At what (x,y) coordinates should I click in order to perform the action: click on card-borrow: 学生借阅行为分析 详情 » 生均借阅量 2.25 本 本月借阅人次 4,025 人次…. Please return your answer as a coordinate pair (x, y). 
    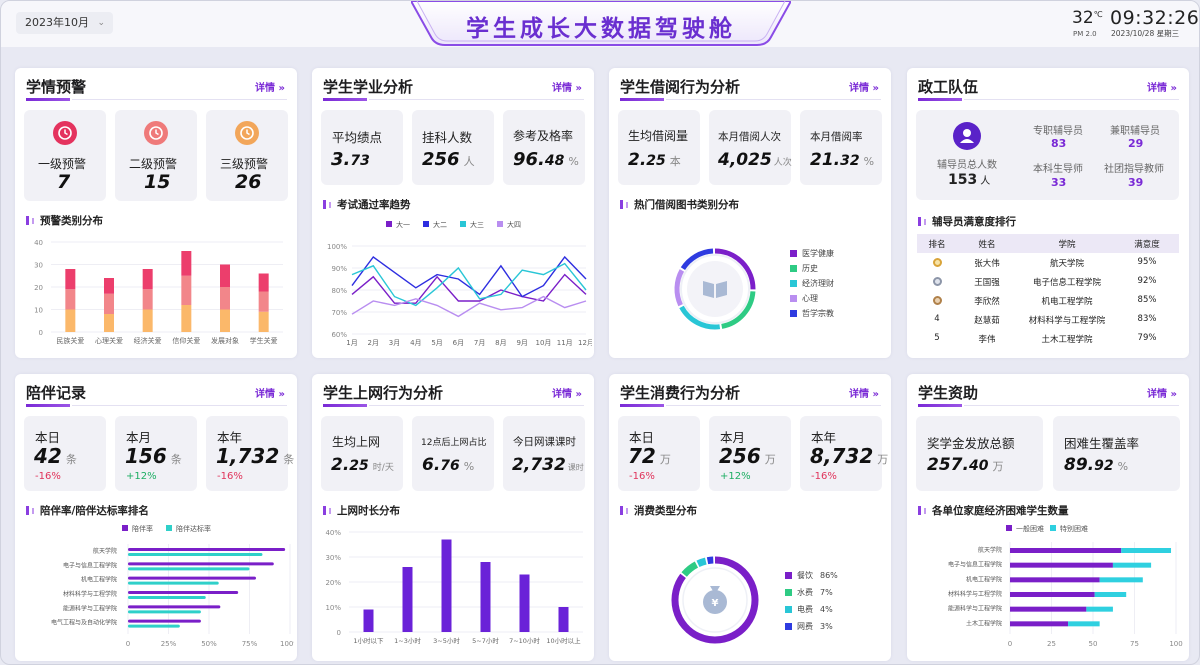
    Looking at the image, I should click on (750, 213).